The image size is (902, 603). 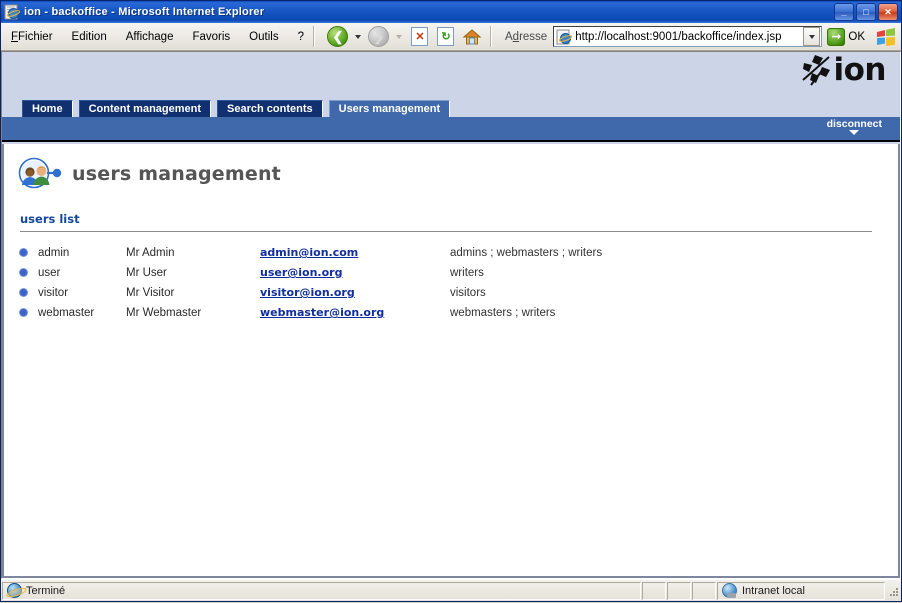 I want to click on page-header: users management, so click(x=451, y=168).